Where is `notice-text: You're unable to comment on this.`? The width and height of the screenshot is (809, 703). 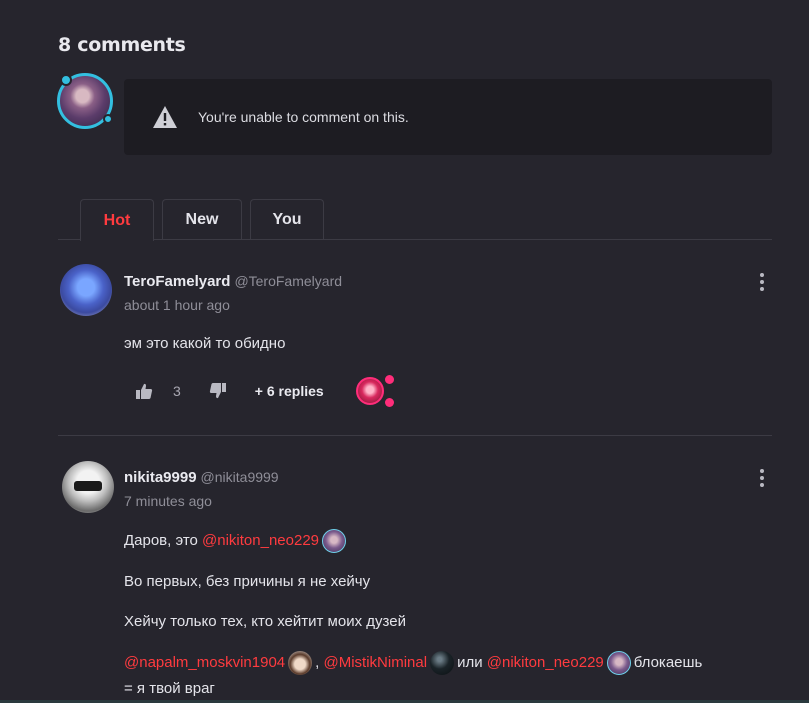
notice-text: You're unable to comment on this. is located at coordinates (303, 117).